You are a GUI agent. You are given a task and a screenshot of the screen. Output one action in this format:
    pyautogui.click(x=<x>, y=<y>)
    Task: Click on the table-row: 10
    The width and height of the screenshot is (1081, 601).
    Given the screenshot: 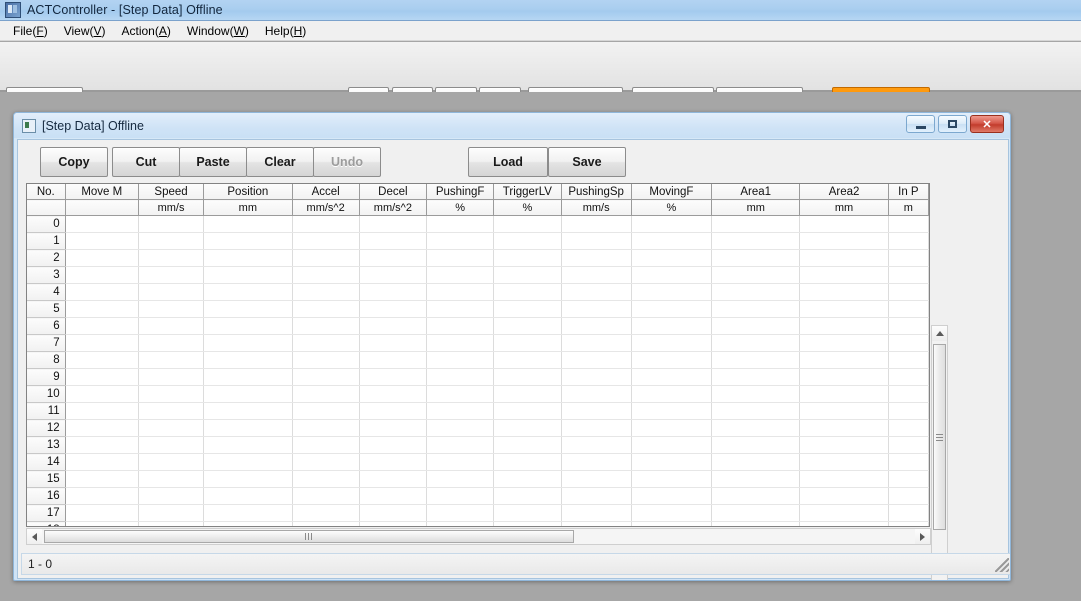 What is the action you would take?
    pyautogui.click(x=478, y=394)
    